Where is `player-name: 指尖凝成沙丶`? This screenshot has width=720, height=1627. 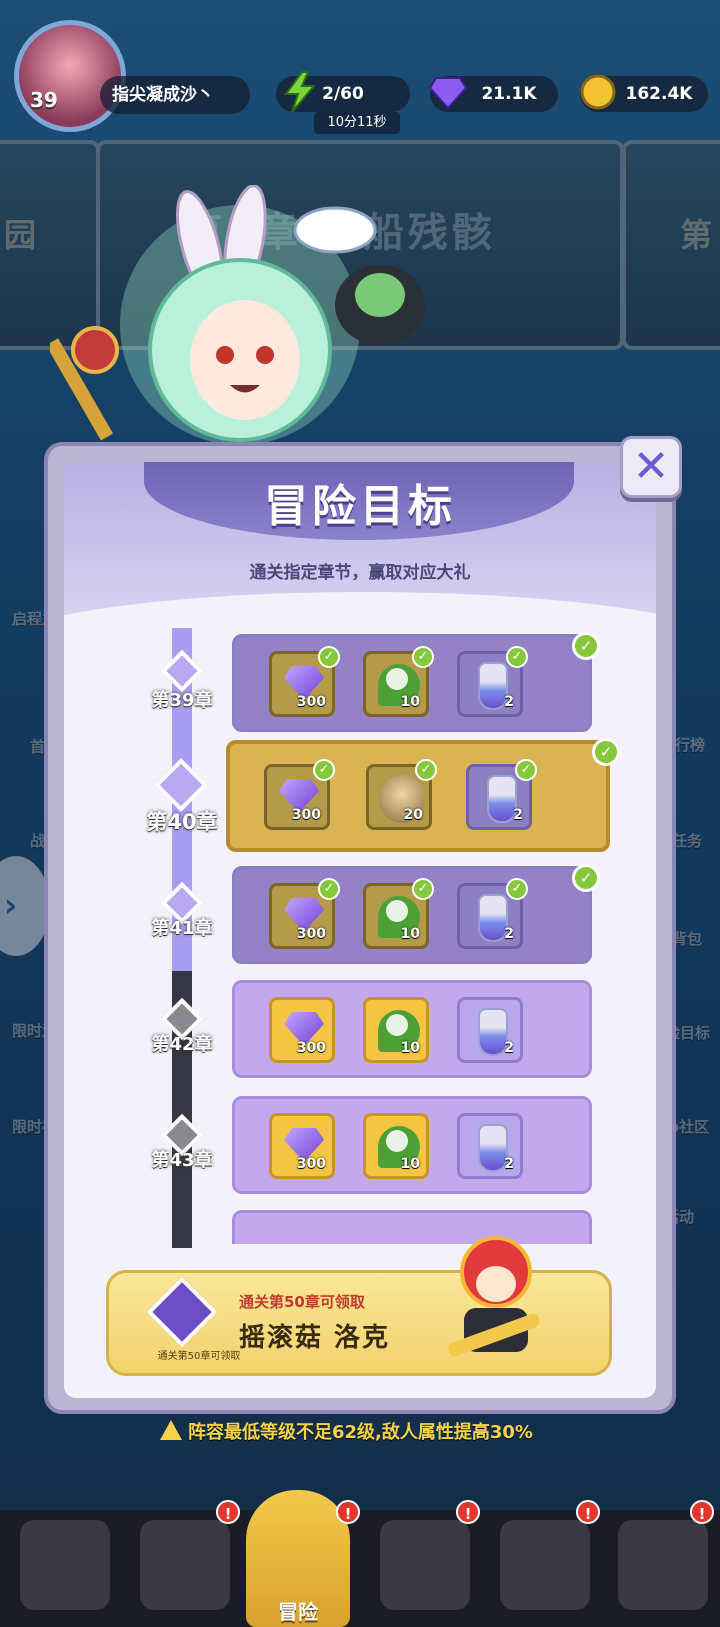
player-name: 指尖凝成沙丶 is located at coordinates (175, 95).